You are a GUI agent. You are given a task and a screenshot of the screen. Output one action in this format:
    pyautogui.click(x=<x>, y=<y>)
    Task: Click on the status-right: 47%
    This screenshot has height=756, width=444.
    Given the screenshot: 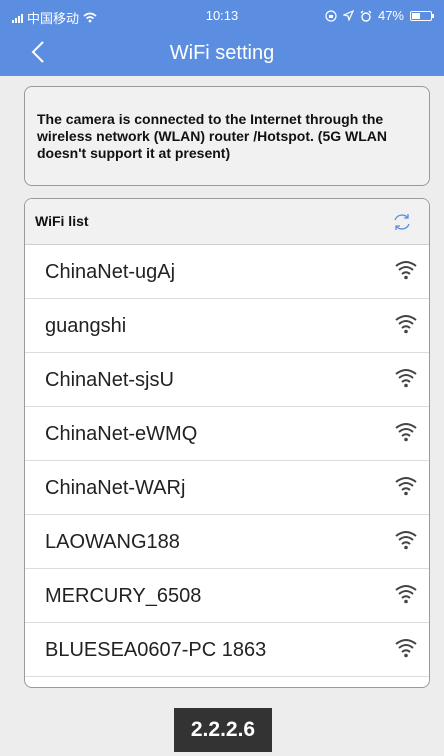 What is the action you would take?
    pyautogui.click(x=379, y=15)
    